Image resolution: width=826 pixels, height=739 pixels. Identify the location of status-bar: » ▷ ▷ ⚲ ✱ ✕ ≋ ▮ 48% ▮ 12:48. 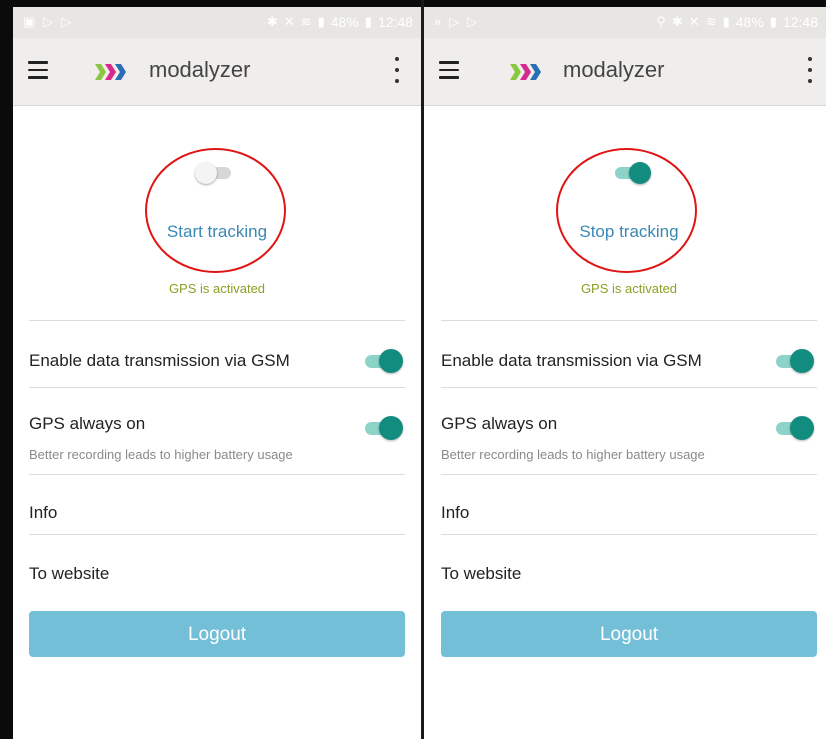
(625, 22).